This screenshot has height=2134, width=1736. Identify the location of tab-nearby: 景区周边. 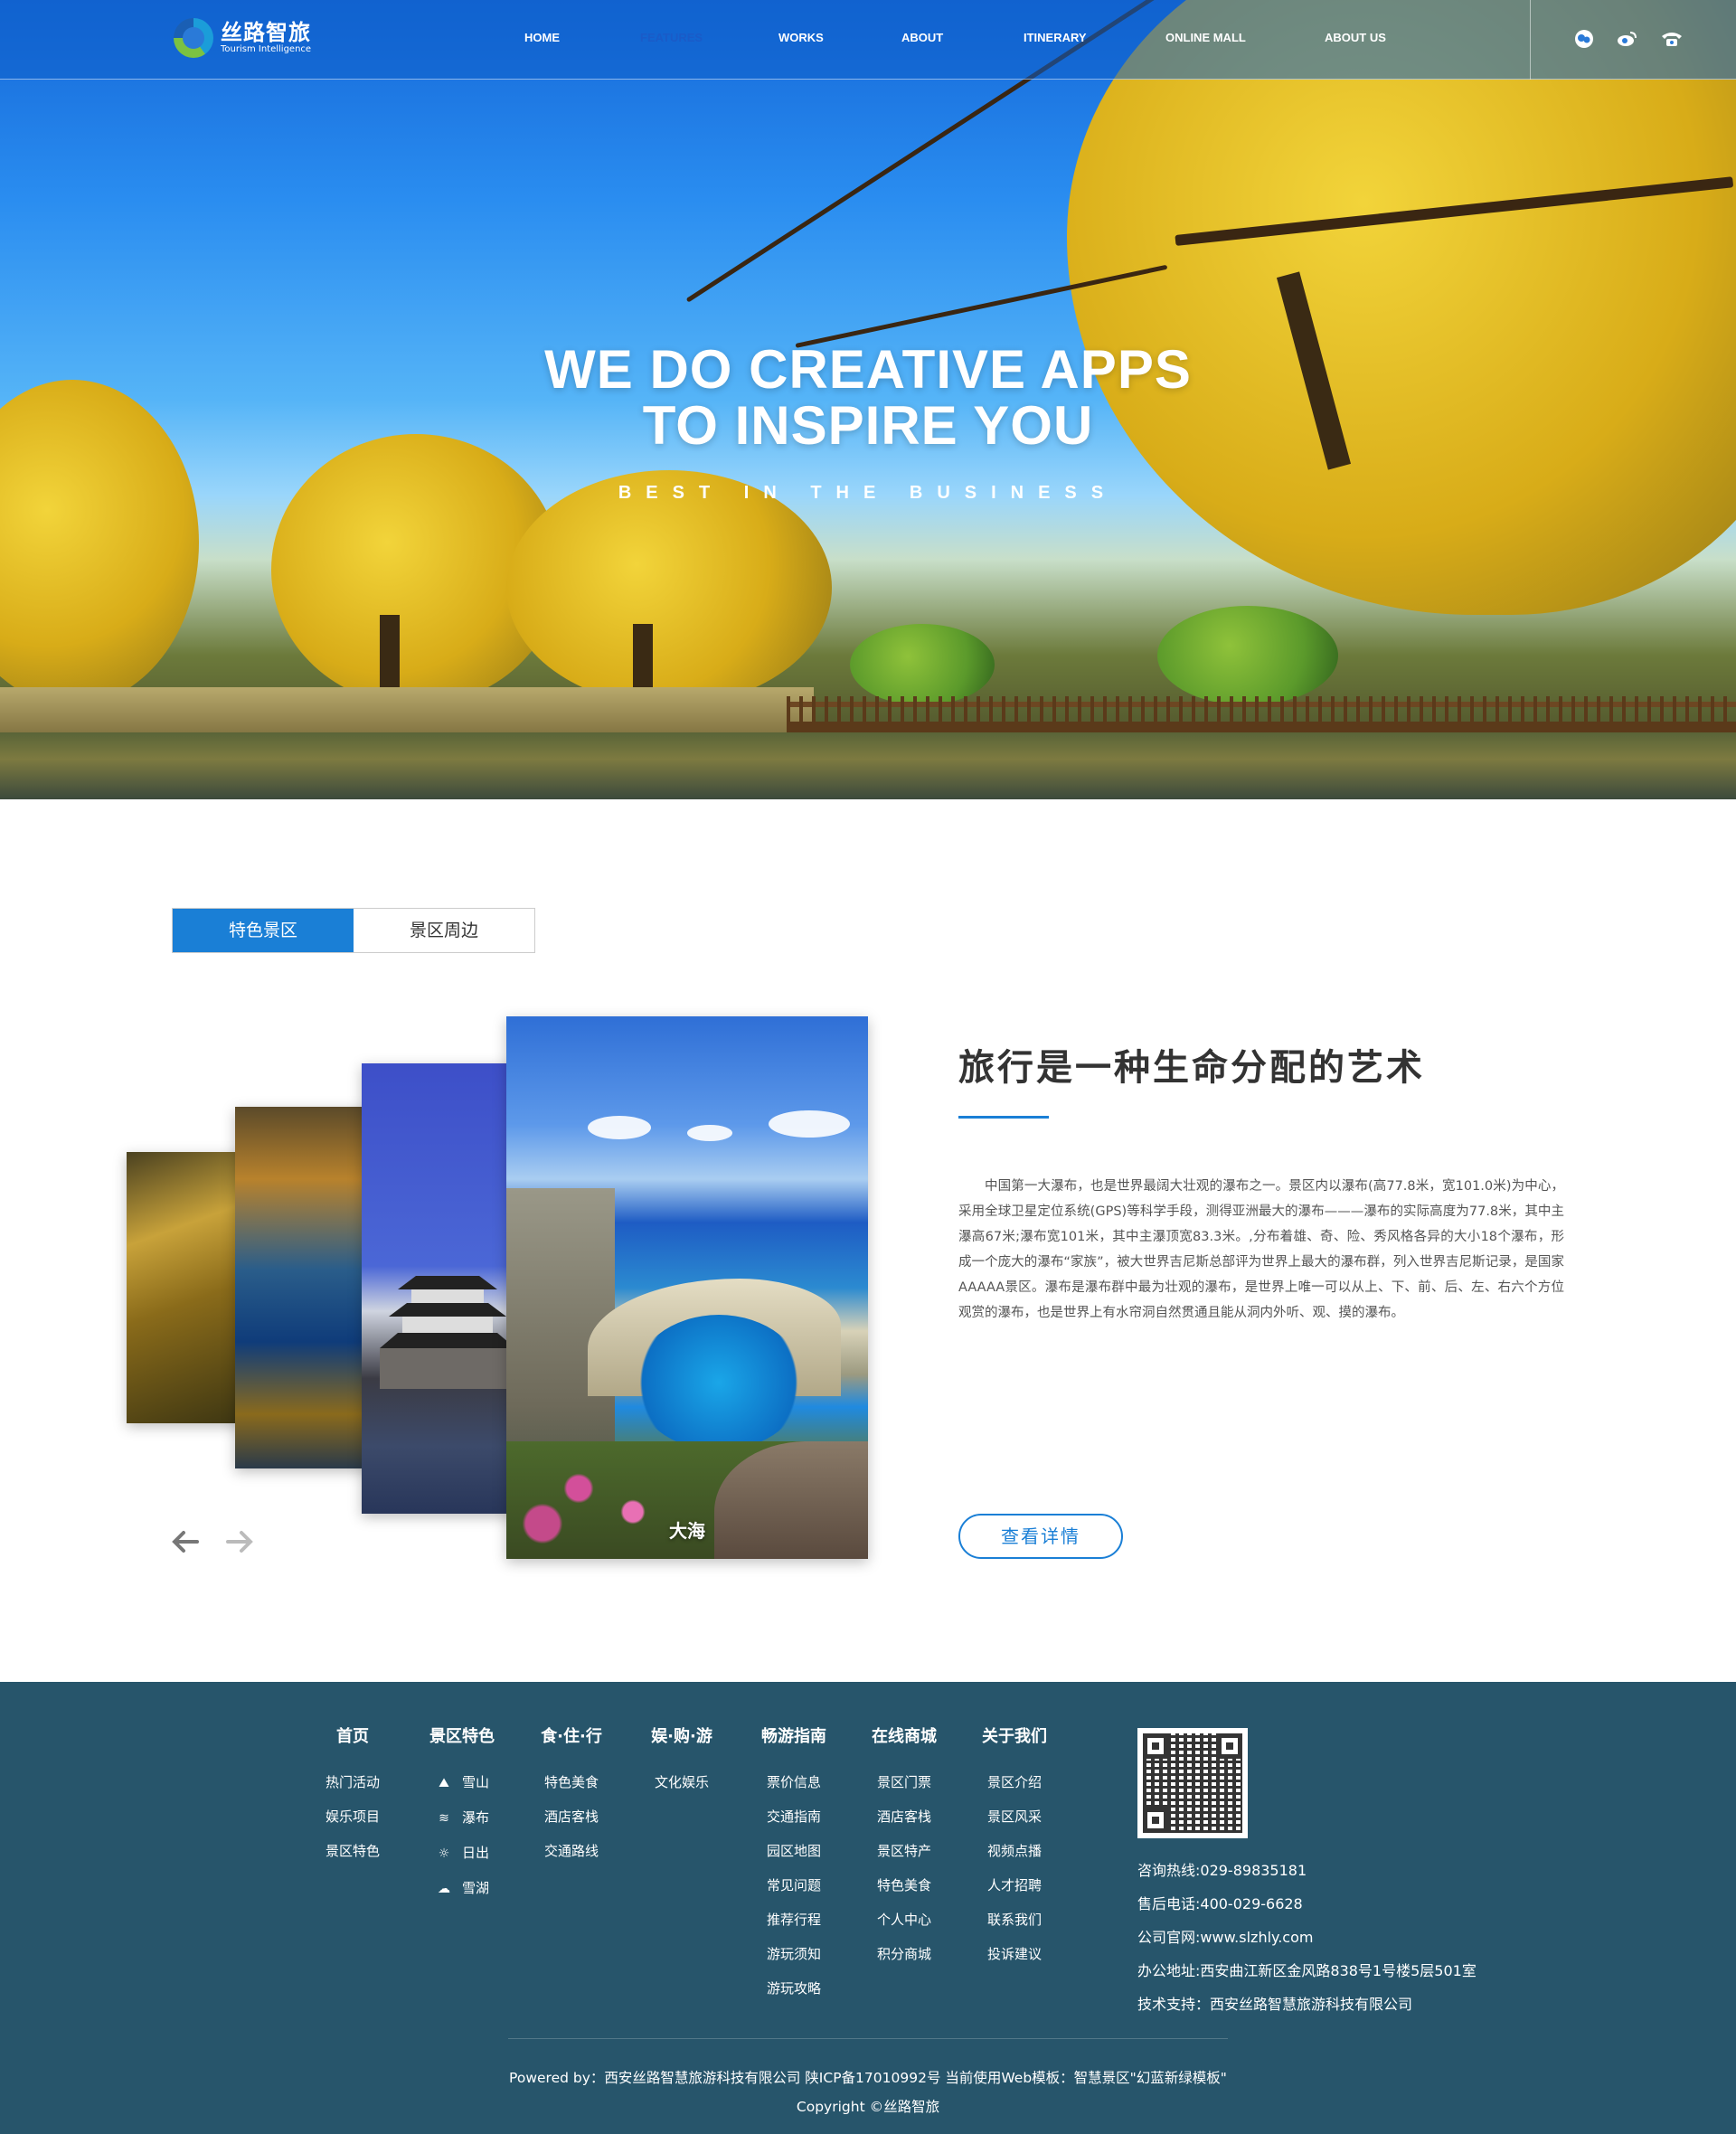
(444, 930).